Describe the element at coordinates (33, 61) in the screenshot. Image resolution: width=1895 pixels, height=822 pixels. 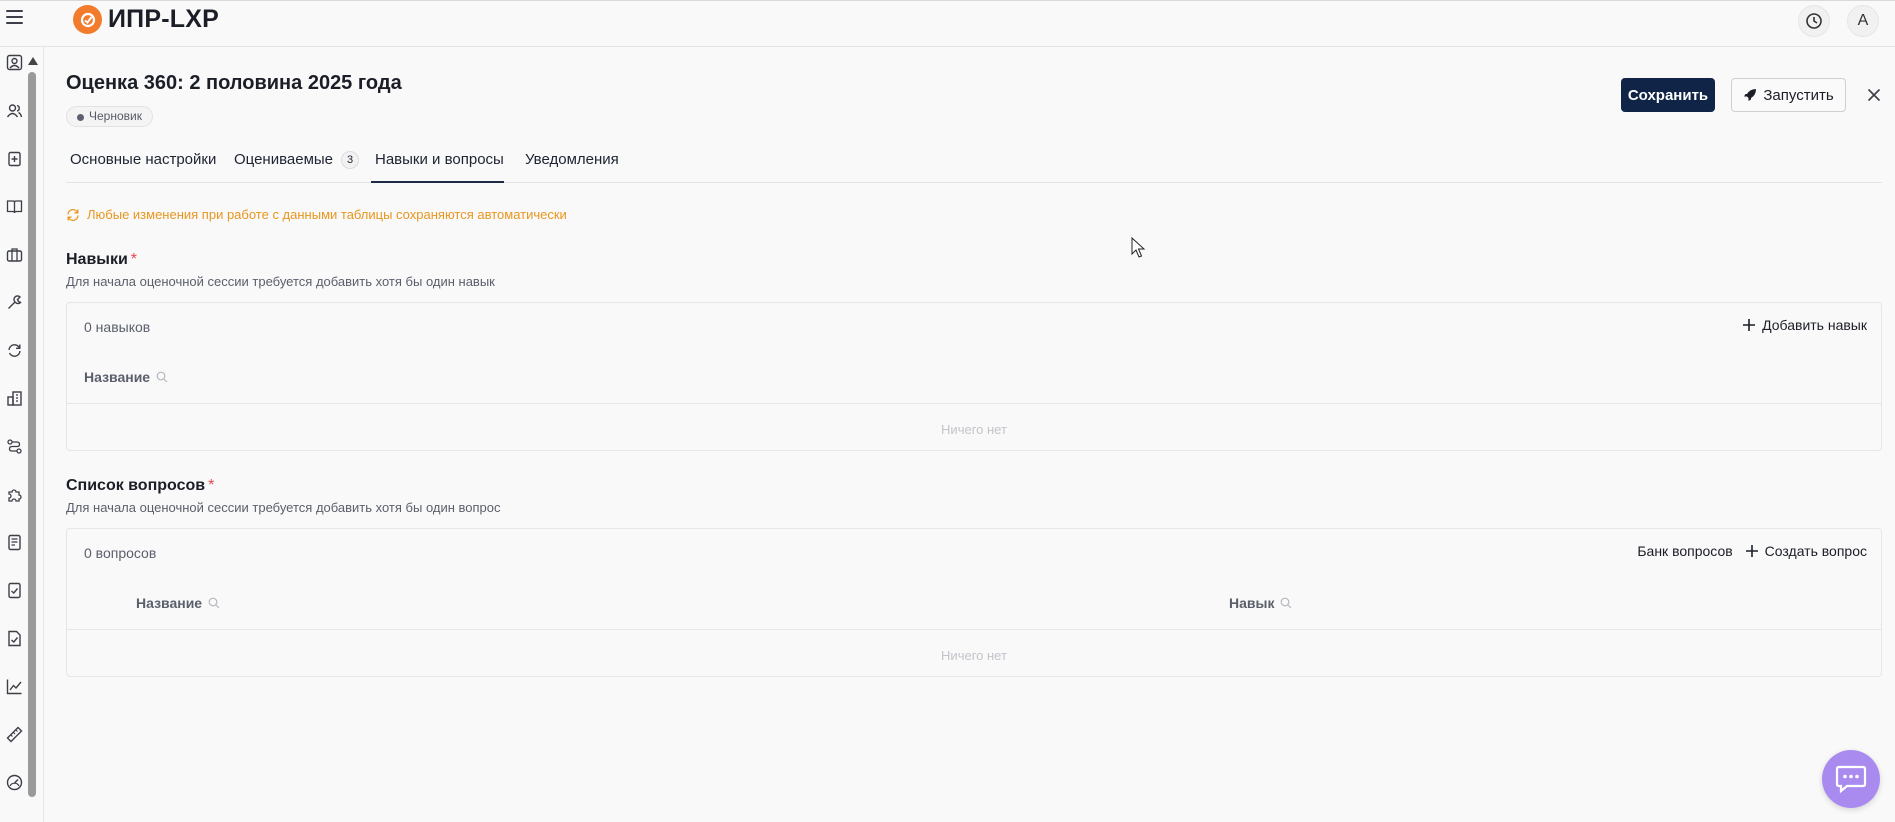
I see `scroll-up-icon` at that location.